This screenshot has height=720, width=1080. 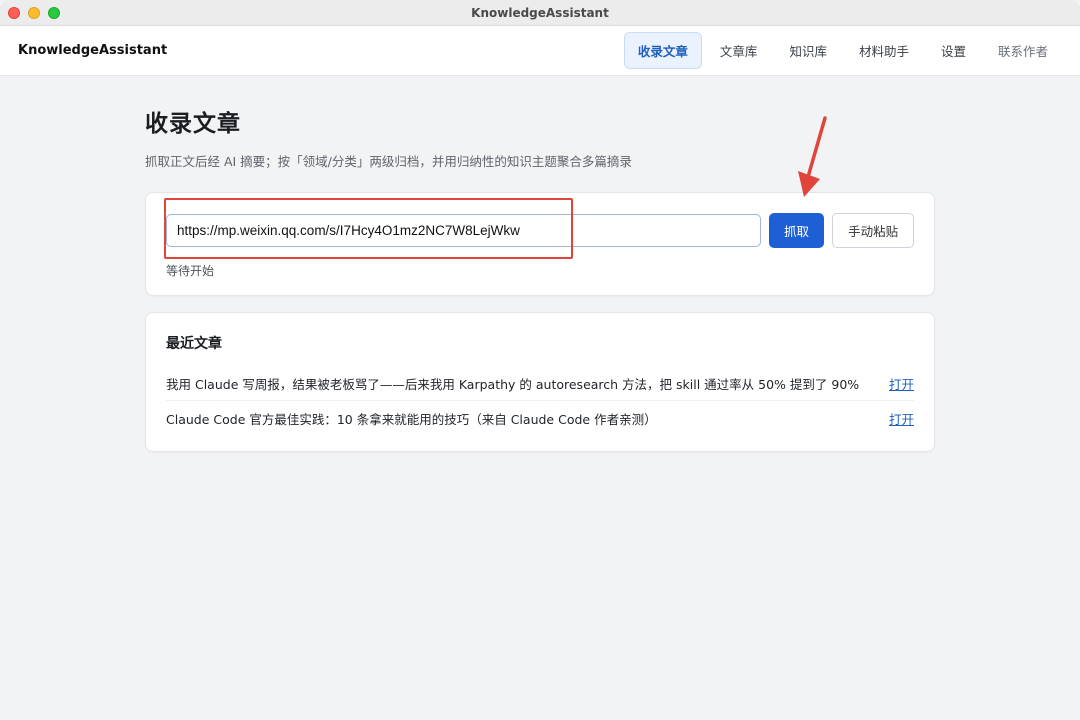 What do you see at coordinates (1023, 50) in the screenshot?
I see `nav-contact-author: 联系作者` at bounding box center [1023, 50].